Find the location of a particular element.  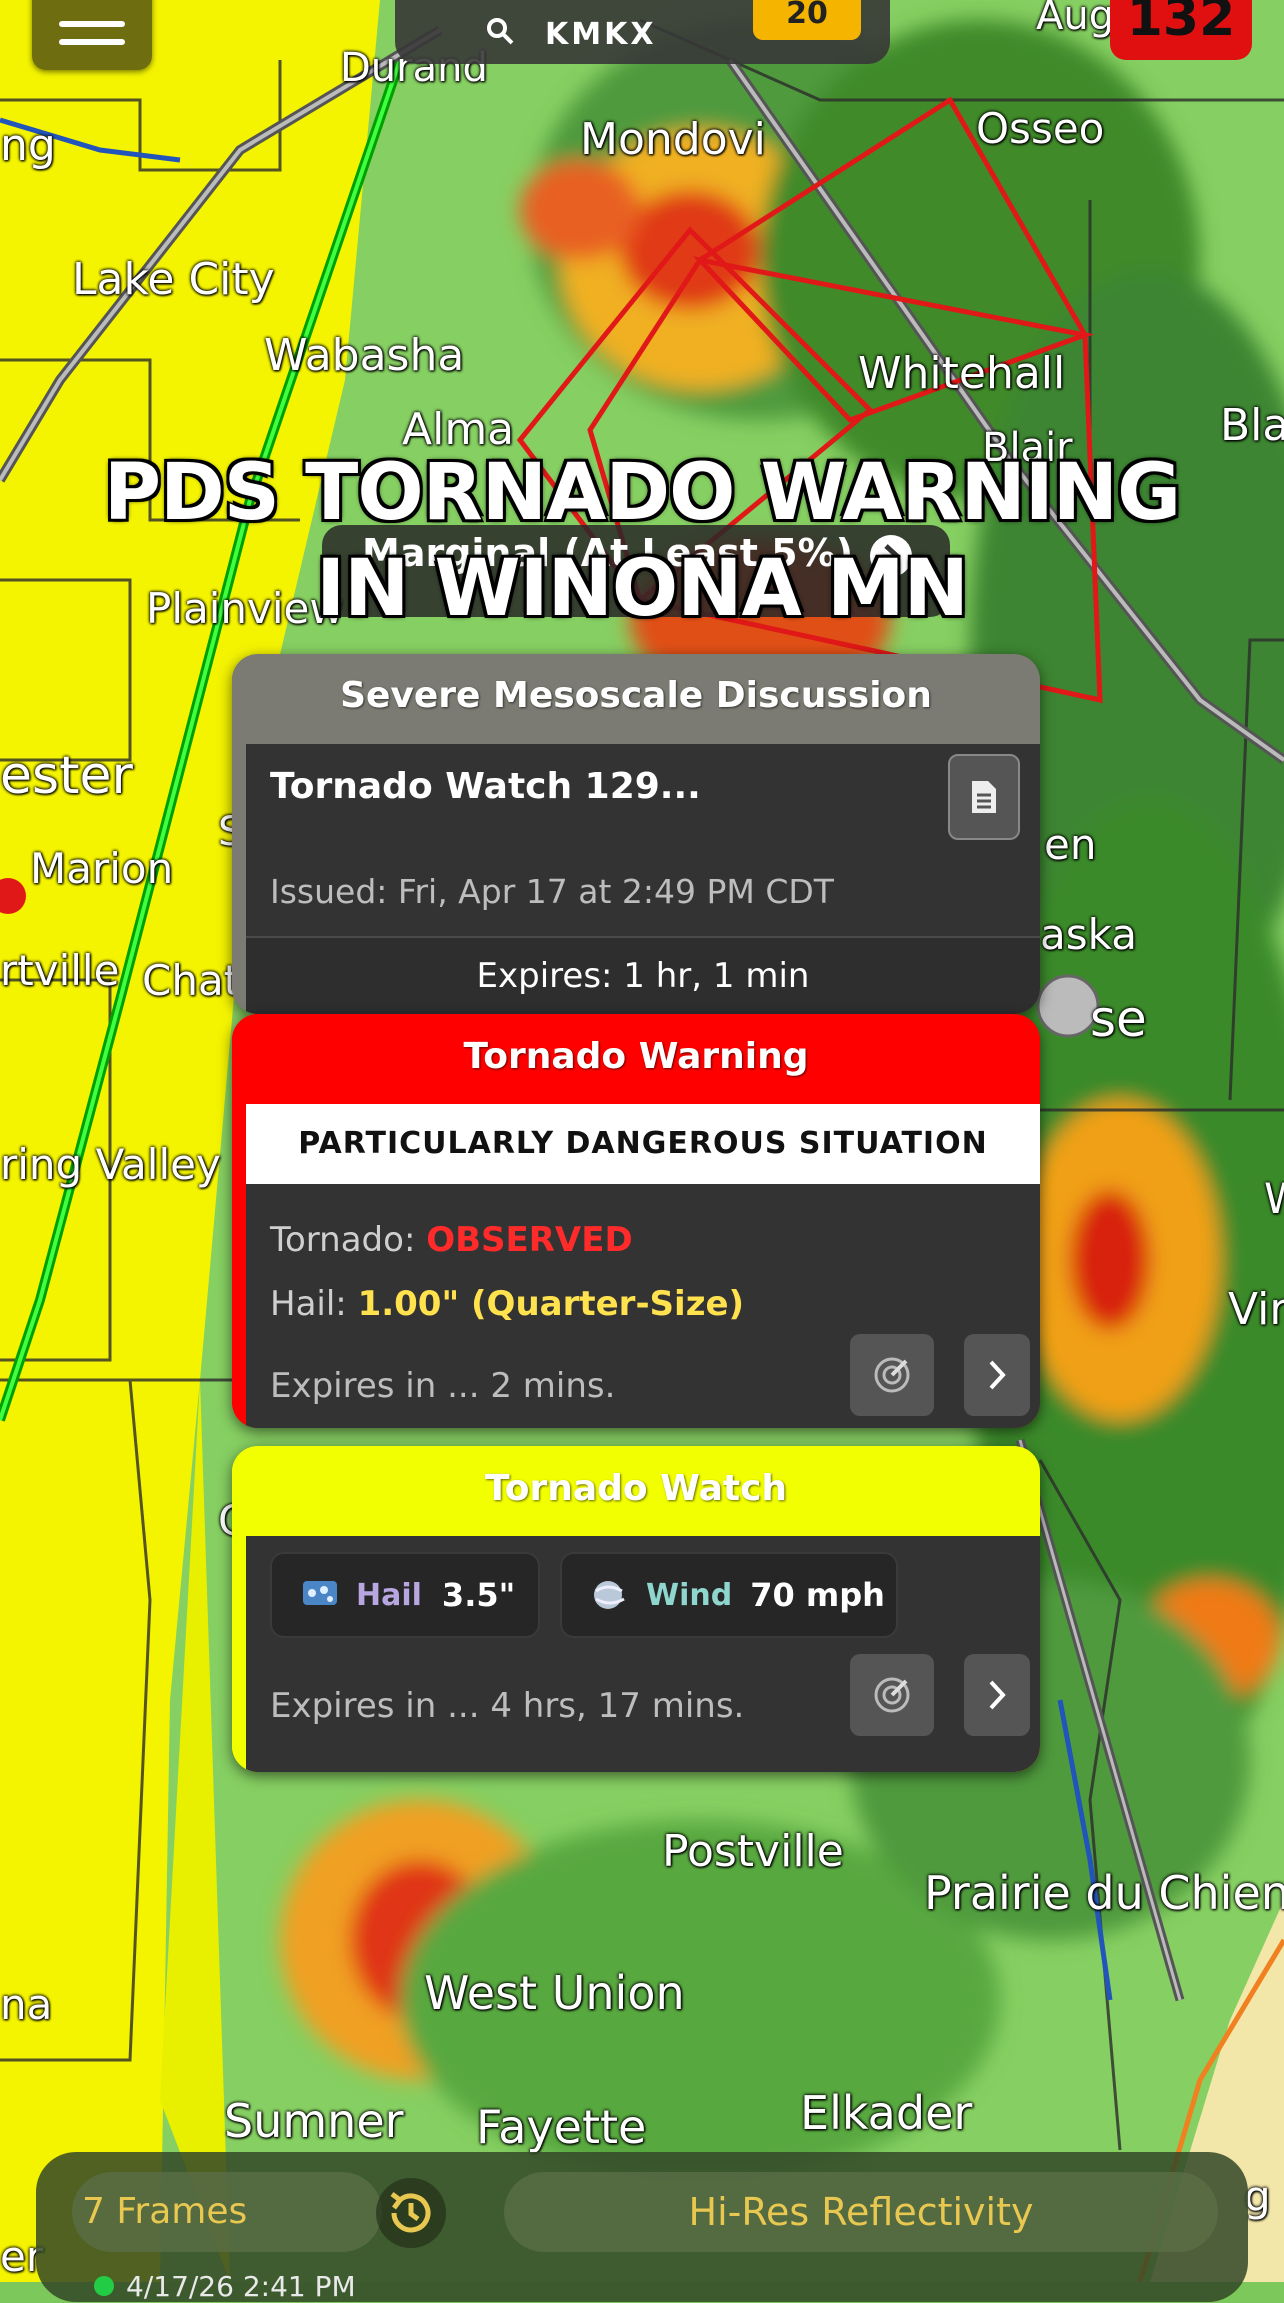

hail-icon is located at coordinates (320, 1593).